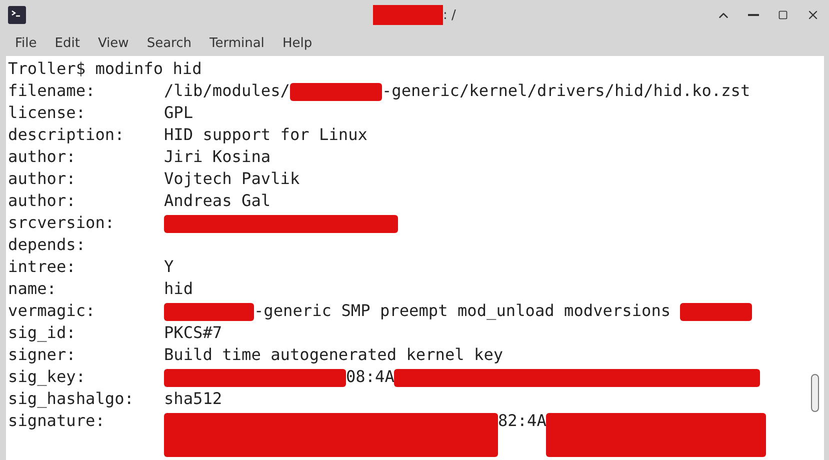  I want to click on field-label: intree:, so click(42, 266).